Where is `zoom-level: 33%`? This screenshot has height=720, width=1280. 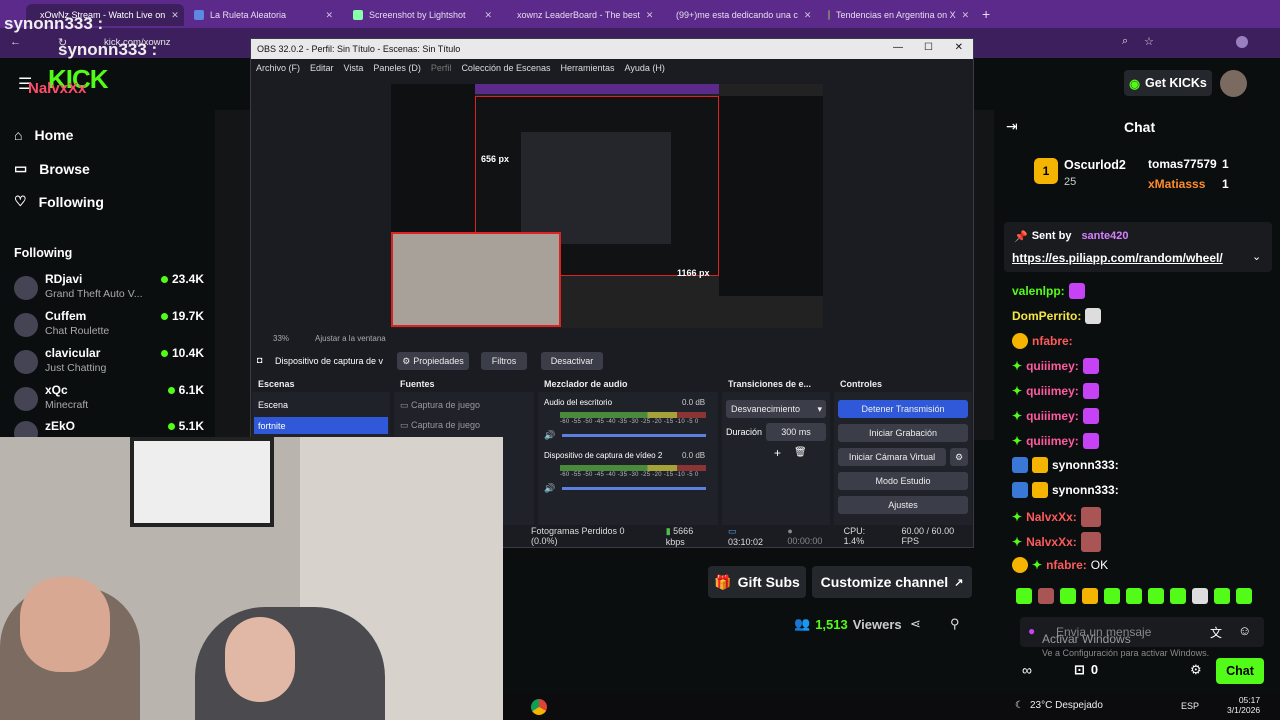 zoom-level: 33% is located at coordinates (281, 338).